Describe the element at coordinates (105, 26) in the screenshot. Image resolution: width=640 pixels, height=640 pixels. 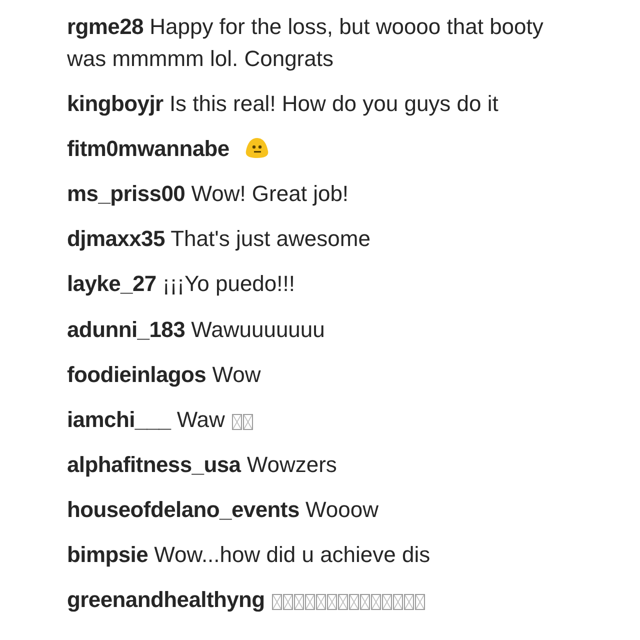
I see `username-link: rgme28` at that location.